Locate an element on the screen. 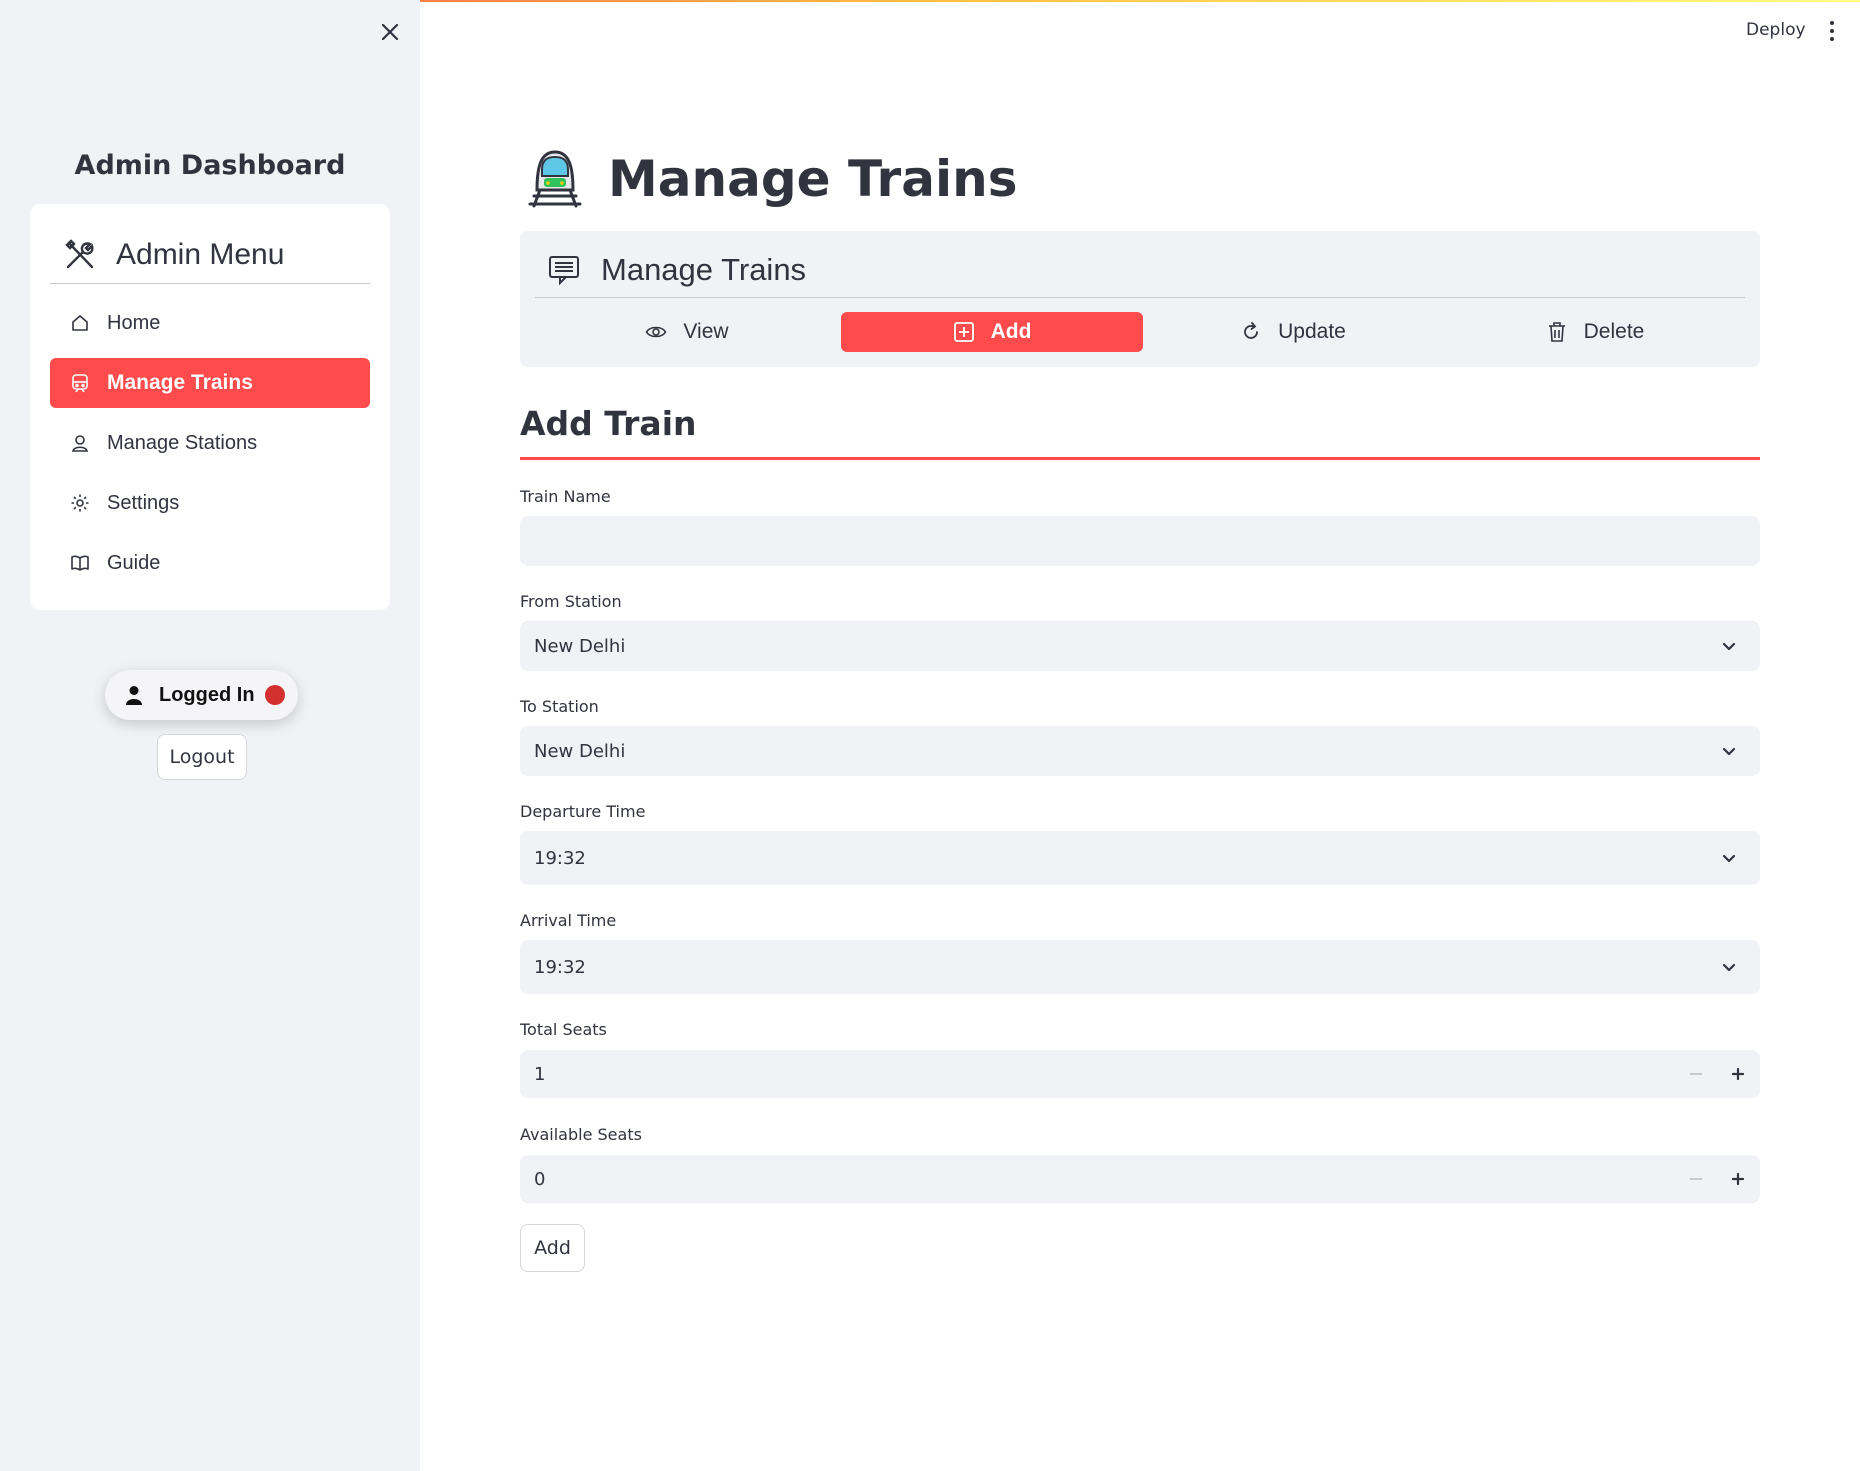 The image size is (1860, 1471). departure-time-select: 19:32 is located at coordinates (1140, 858).